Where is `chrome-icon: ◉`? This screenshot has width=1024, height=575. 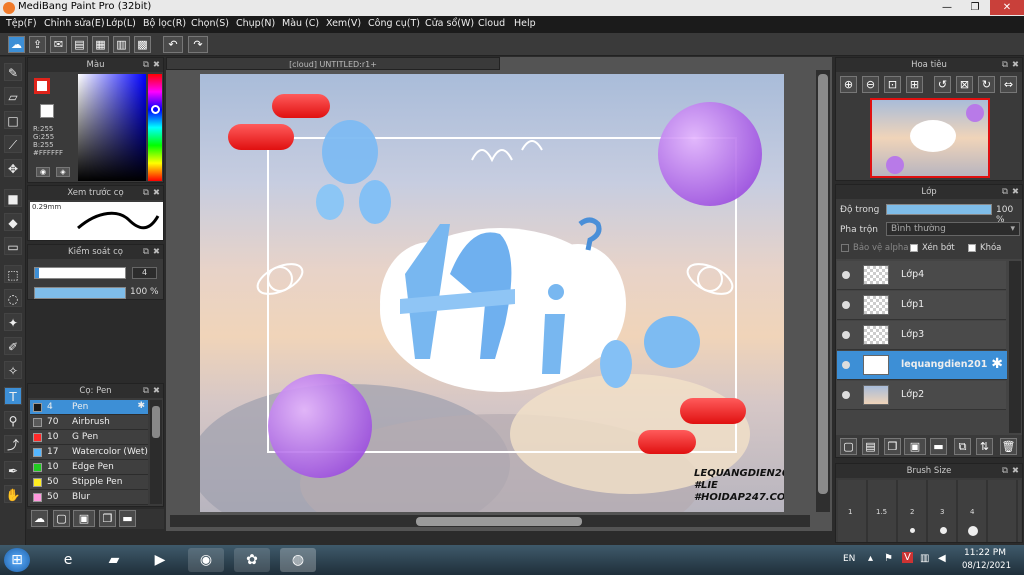 chrome-icon: ◉ is located at coordinates (206, 560).